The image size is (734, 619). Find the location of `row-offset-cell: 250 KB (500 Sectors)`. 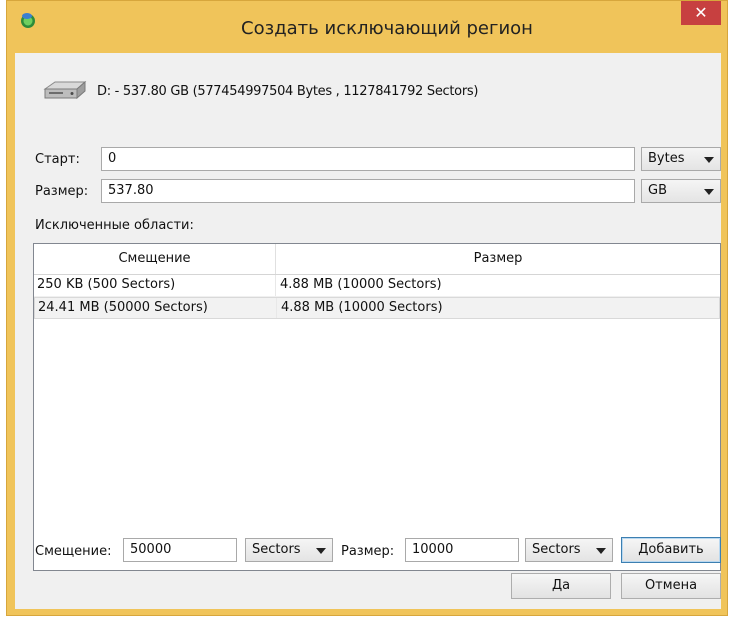

row-offset-cell: 250 KB (500 Sectors) is located at coordinates (155, 285).